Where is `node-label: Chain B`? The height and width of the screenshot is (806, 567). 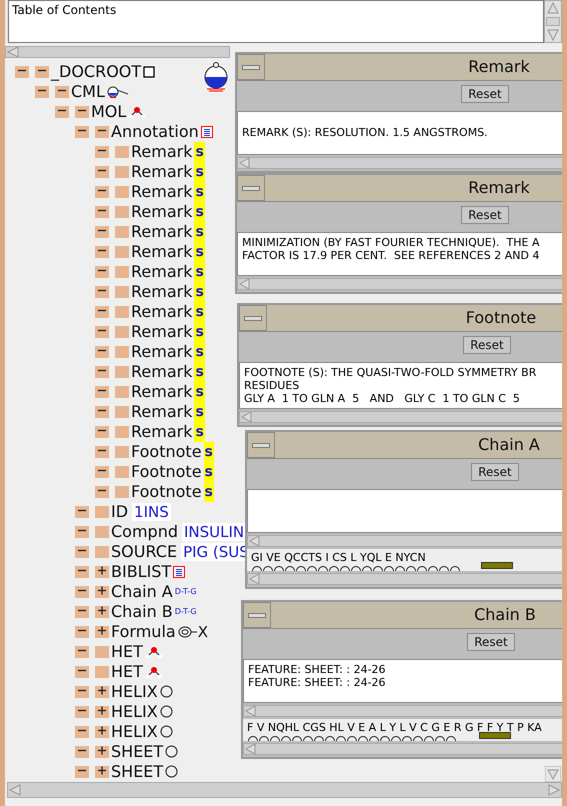 node-label: Chain B is located at coordinates (142, 612).